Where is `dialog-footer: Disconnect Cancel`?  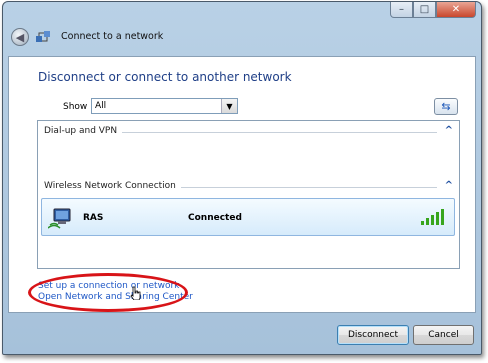
dialog-footer: Disconnect Cancel is located at coordinates (242, 334).